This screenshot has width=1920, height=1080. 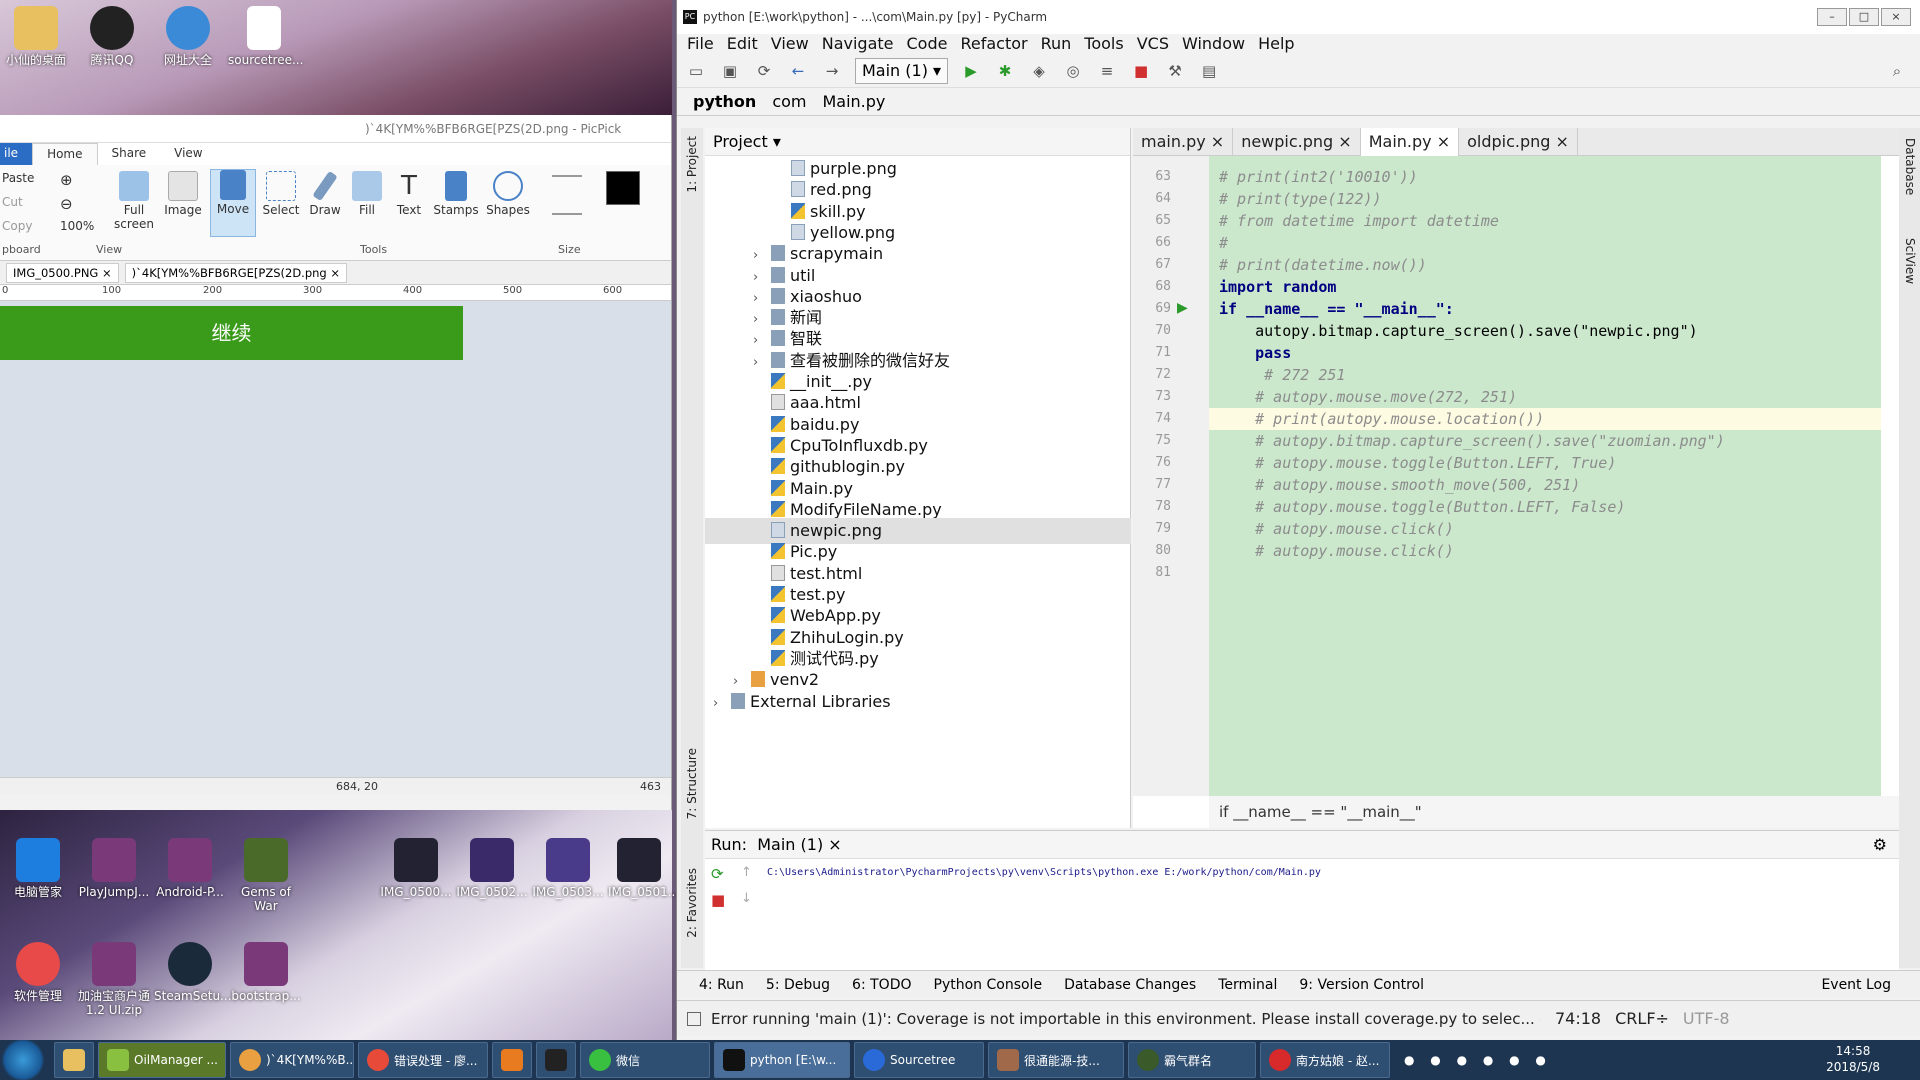 I want to click on menu-window: Window, so click(x=1213, y=44).